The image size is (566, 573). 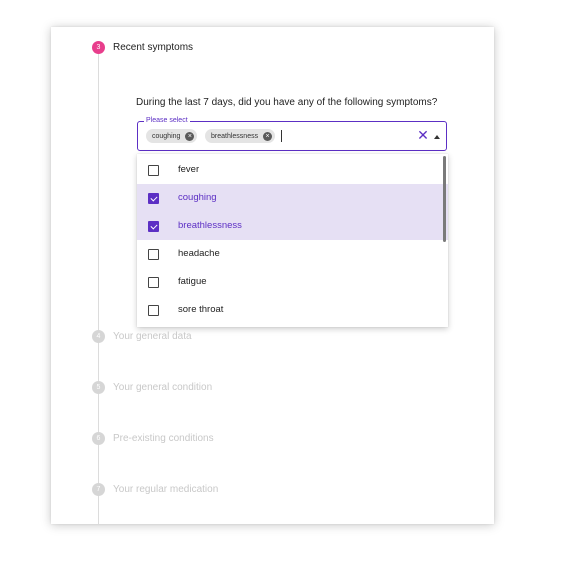 I want to click on option-label: coughing, so click(x=197, y=197).